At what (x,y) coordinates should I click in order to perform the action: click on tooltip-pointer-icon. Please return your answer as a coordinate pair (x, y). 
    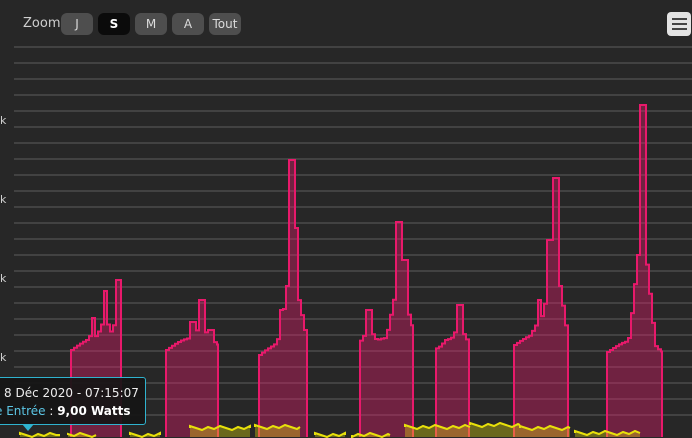
    Looking at the image, I should click on (28, 427).